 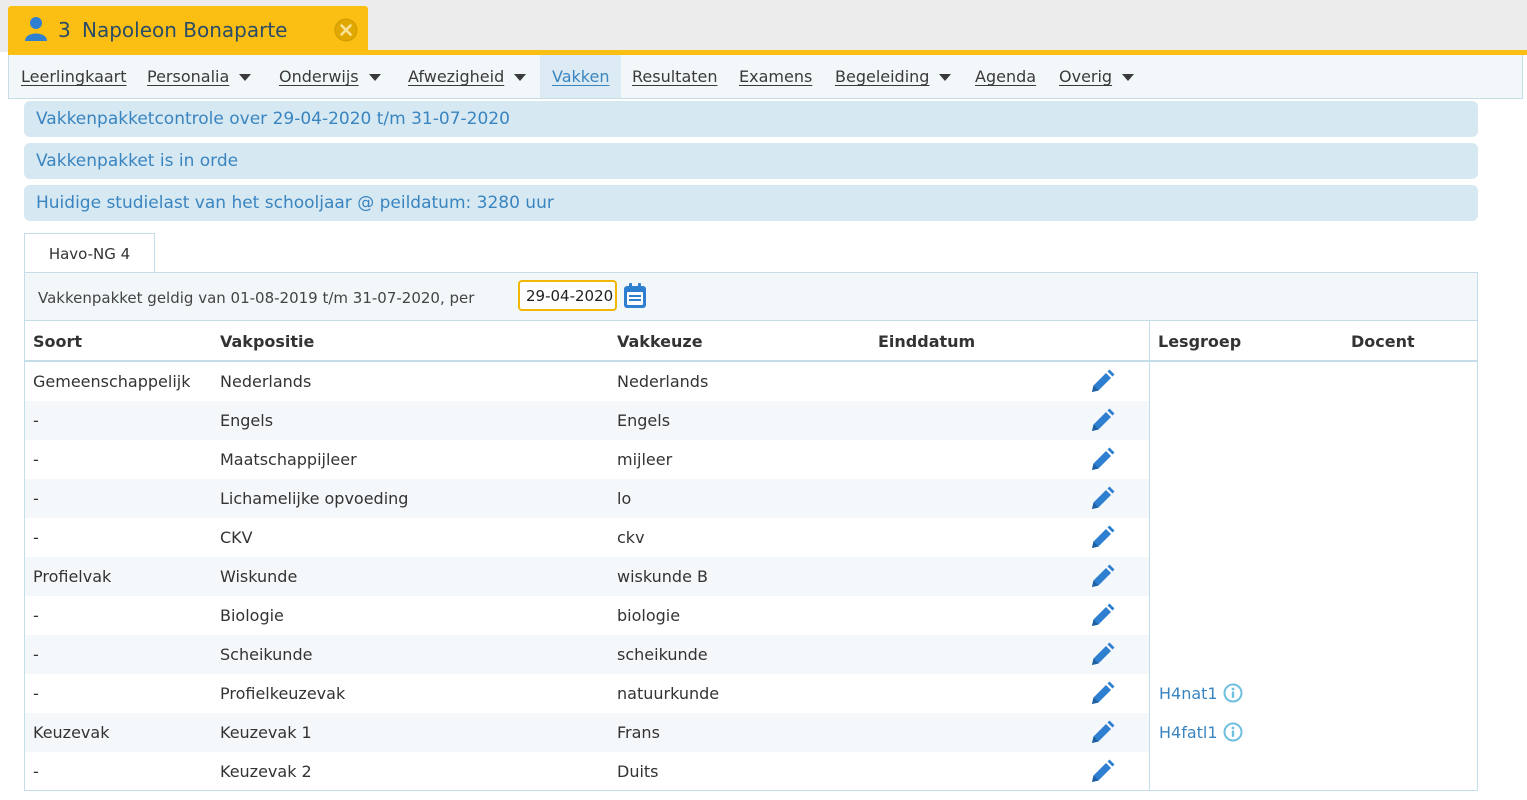 What do you see at coordinates (71, 732) in the screenshot?
I see `cell-soort: Keuzevak` at bounding box center [71, 732].